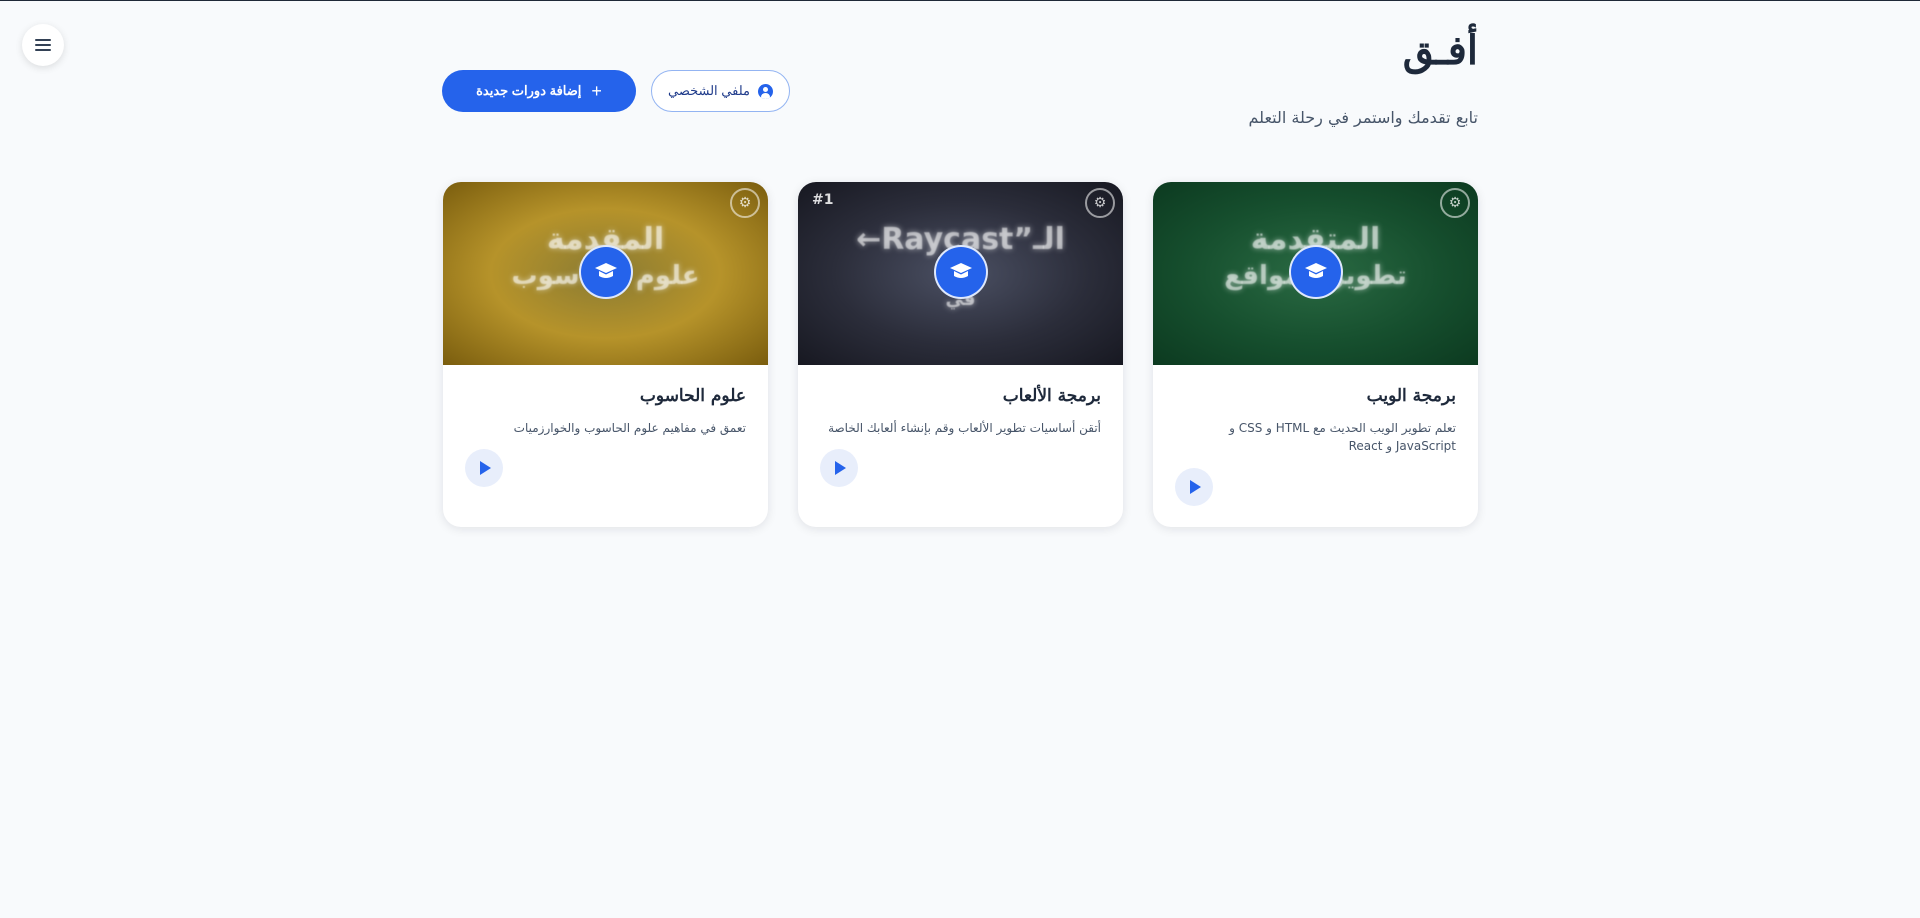 Image resolution: width=1920 pixels, height=918 pixels. I want to click on menu-button, so click(43, 45).